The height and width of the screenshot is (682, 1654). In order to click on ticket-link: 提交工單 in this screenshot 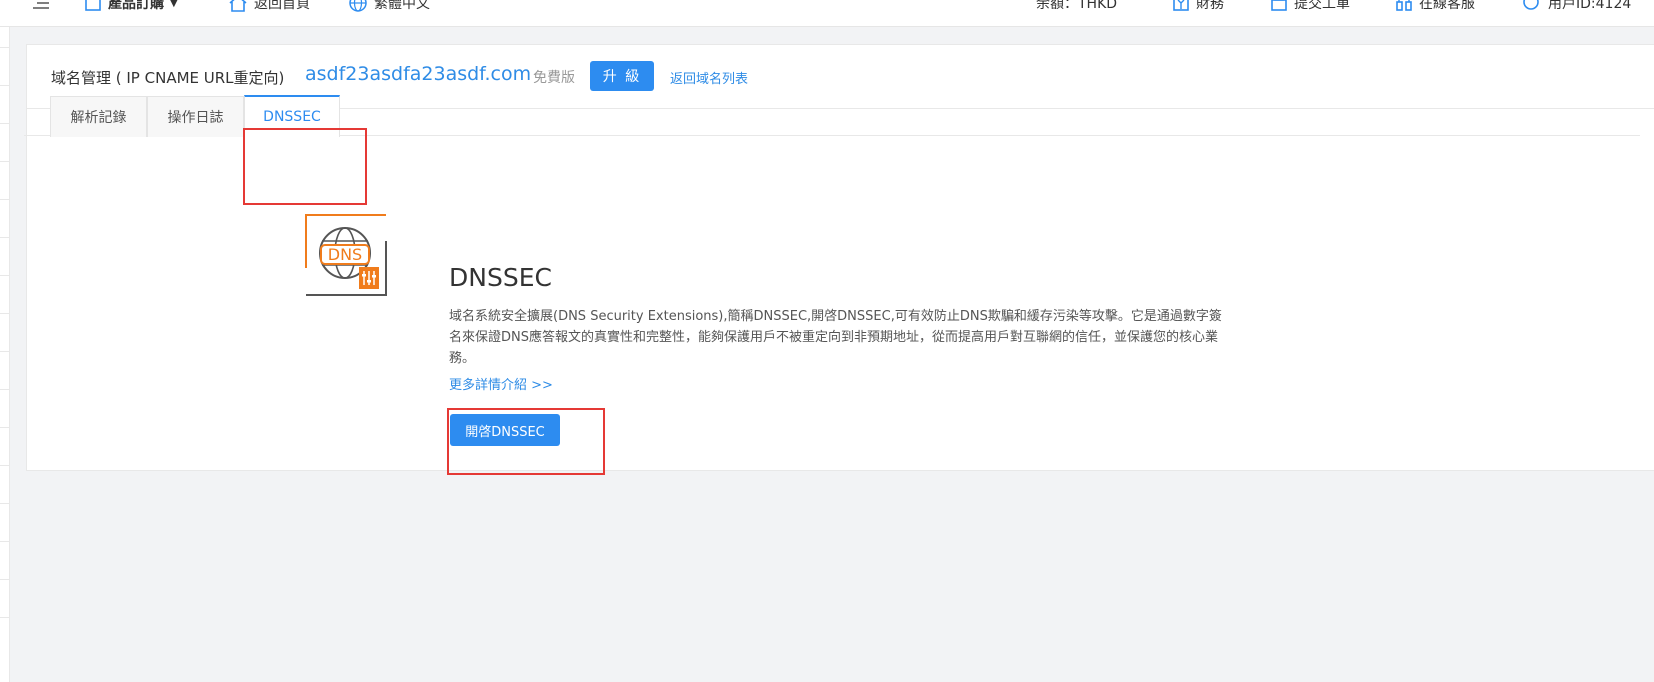, I will do `click(1310, 7)`.